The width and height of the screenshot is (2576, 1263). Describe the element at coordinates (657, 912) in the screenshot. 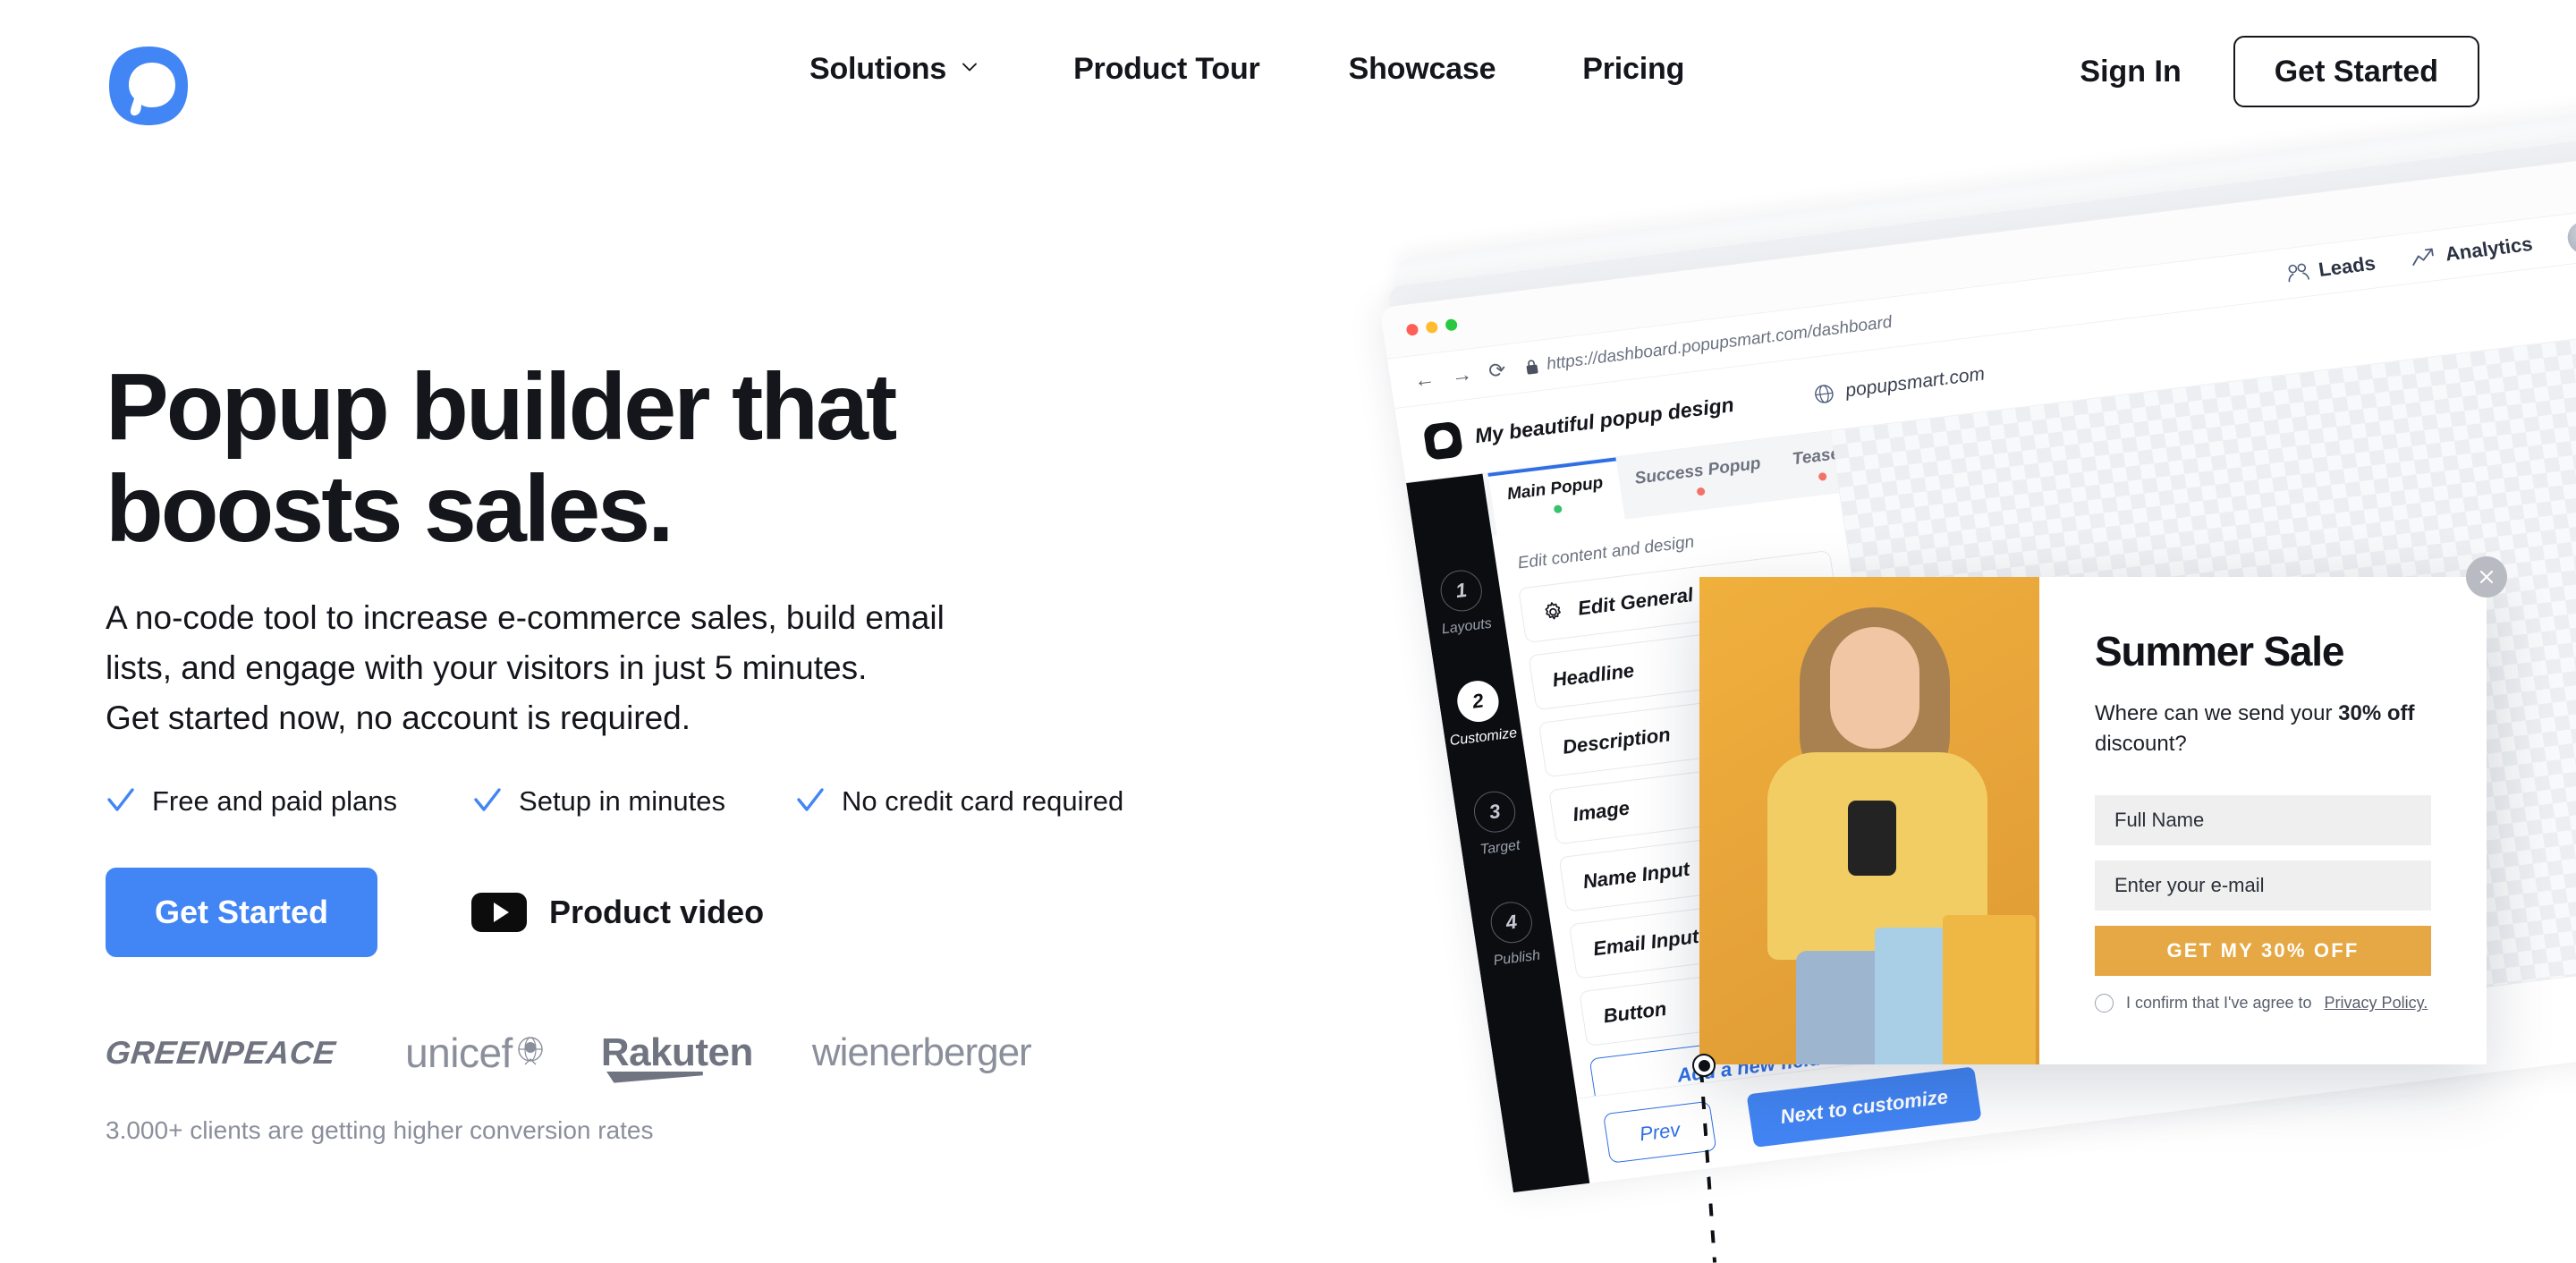

I see `product-video-label: Product video` at that location.